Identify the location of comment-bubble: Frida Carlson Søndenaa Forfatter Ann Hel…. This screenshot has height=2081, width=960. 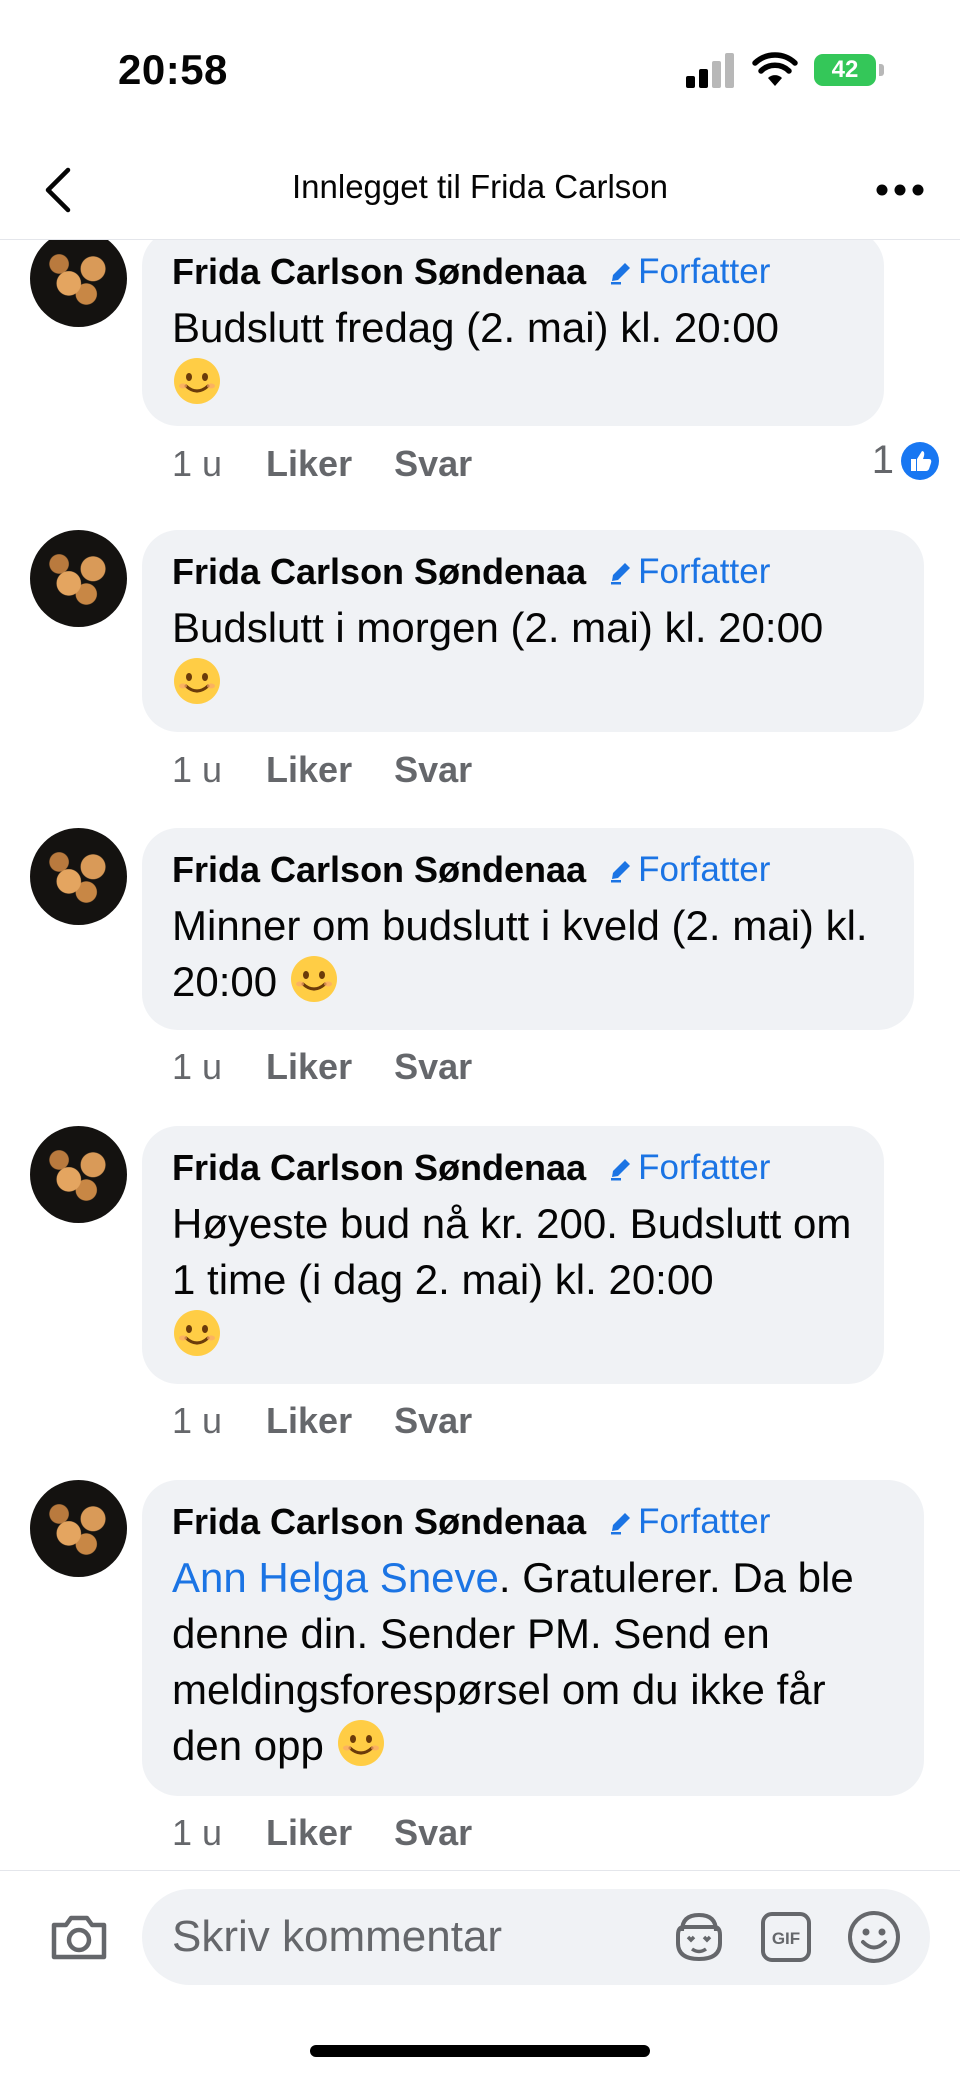
(533, 1638).